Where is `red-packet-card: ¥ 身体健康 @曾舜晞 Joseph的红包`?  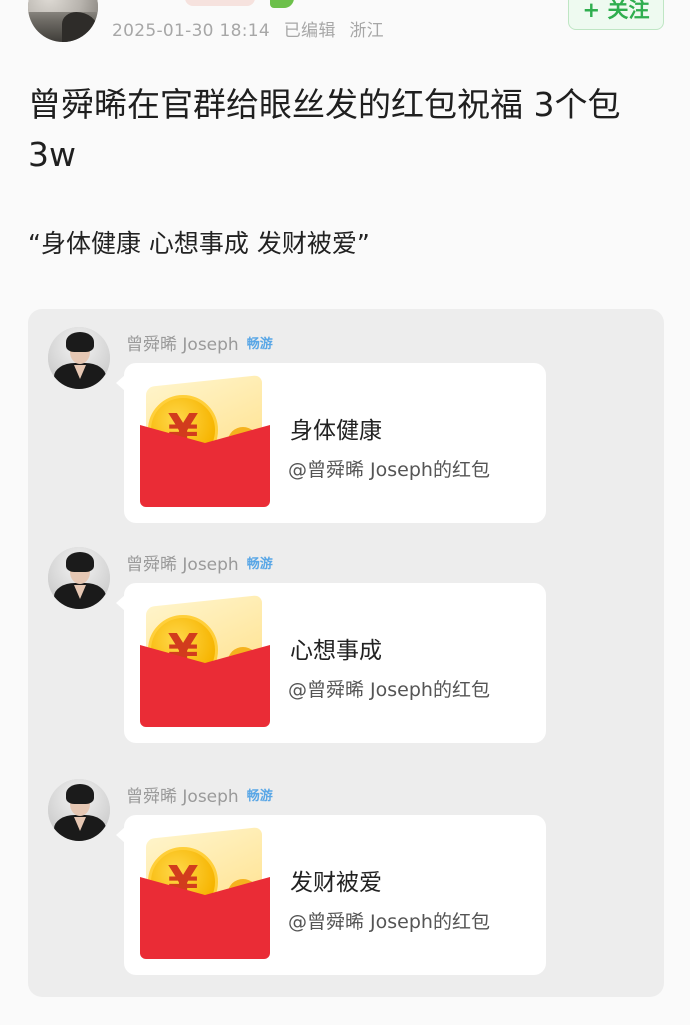
red-packet-card: ¥ 身体健康 @曾舜晞 Joseph的红包 is located at coordinates (331, 443).